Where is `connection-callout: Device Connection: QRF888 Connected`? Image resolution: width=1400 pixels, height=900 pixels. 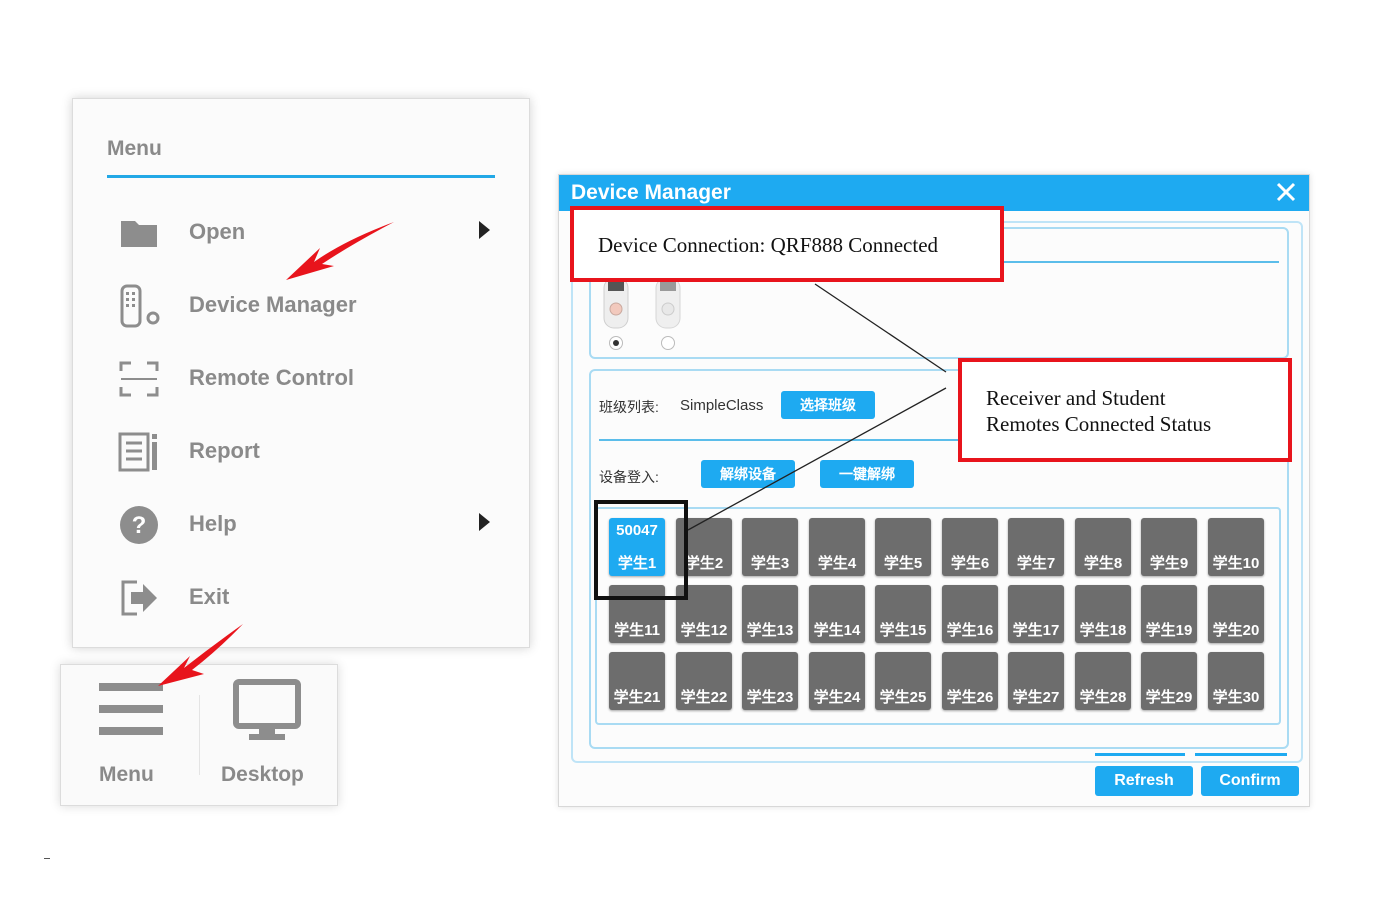 connection-callout: Device Connection: QRF888 Connected is located at coordinates (787, 244).